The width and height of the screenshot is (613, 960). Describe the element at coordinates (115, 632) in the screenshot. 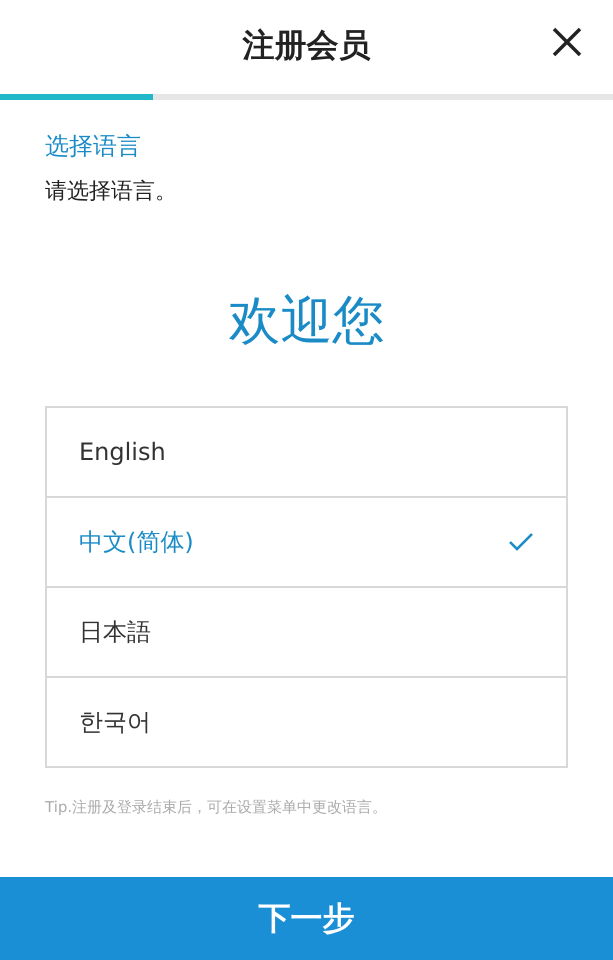

I see `option-label: 日本語` at that location.